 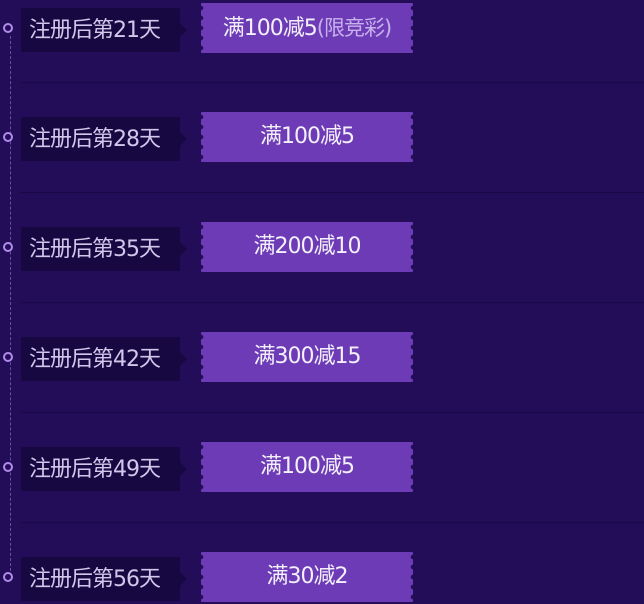 I want to click on day-tag: 注册后第42天, so click(x=104, y=359).